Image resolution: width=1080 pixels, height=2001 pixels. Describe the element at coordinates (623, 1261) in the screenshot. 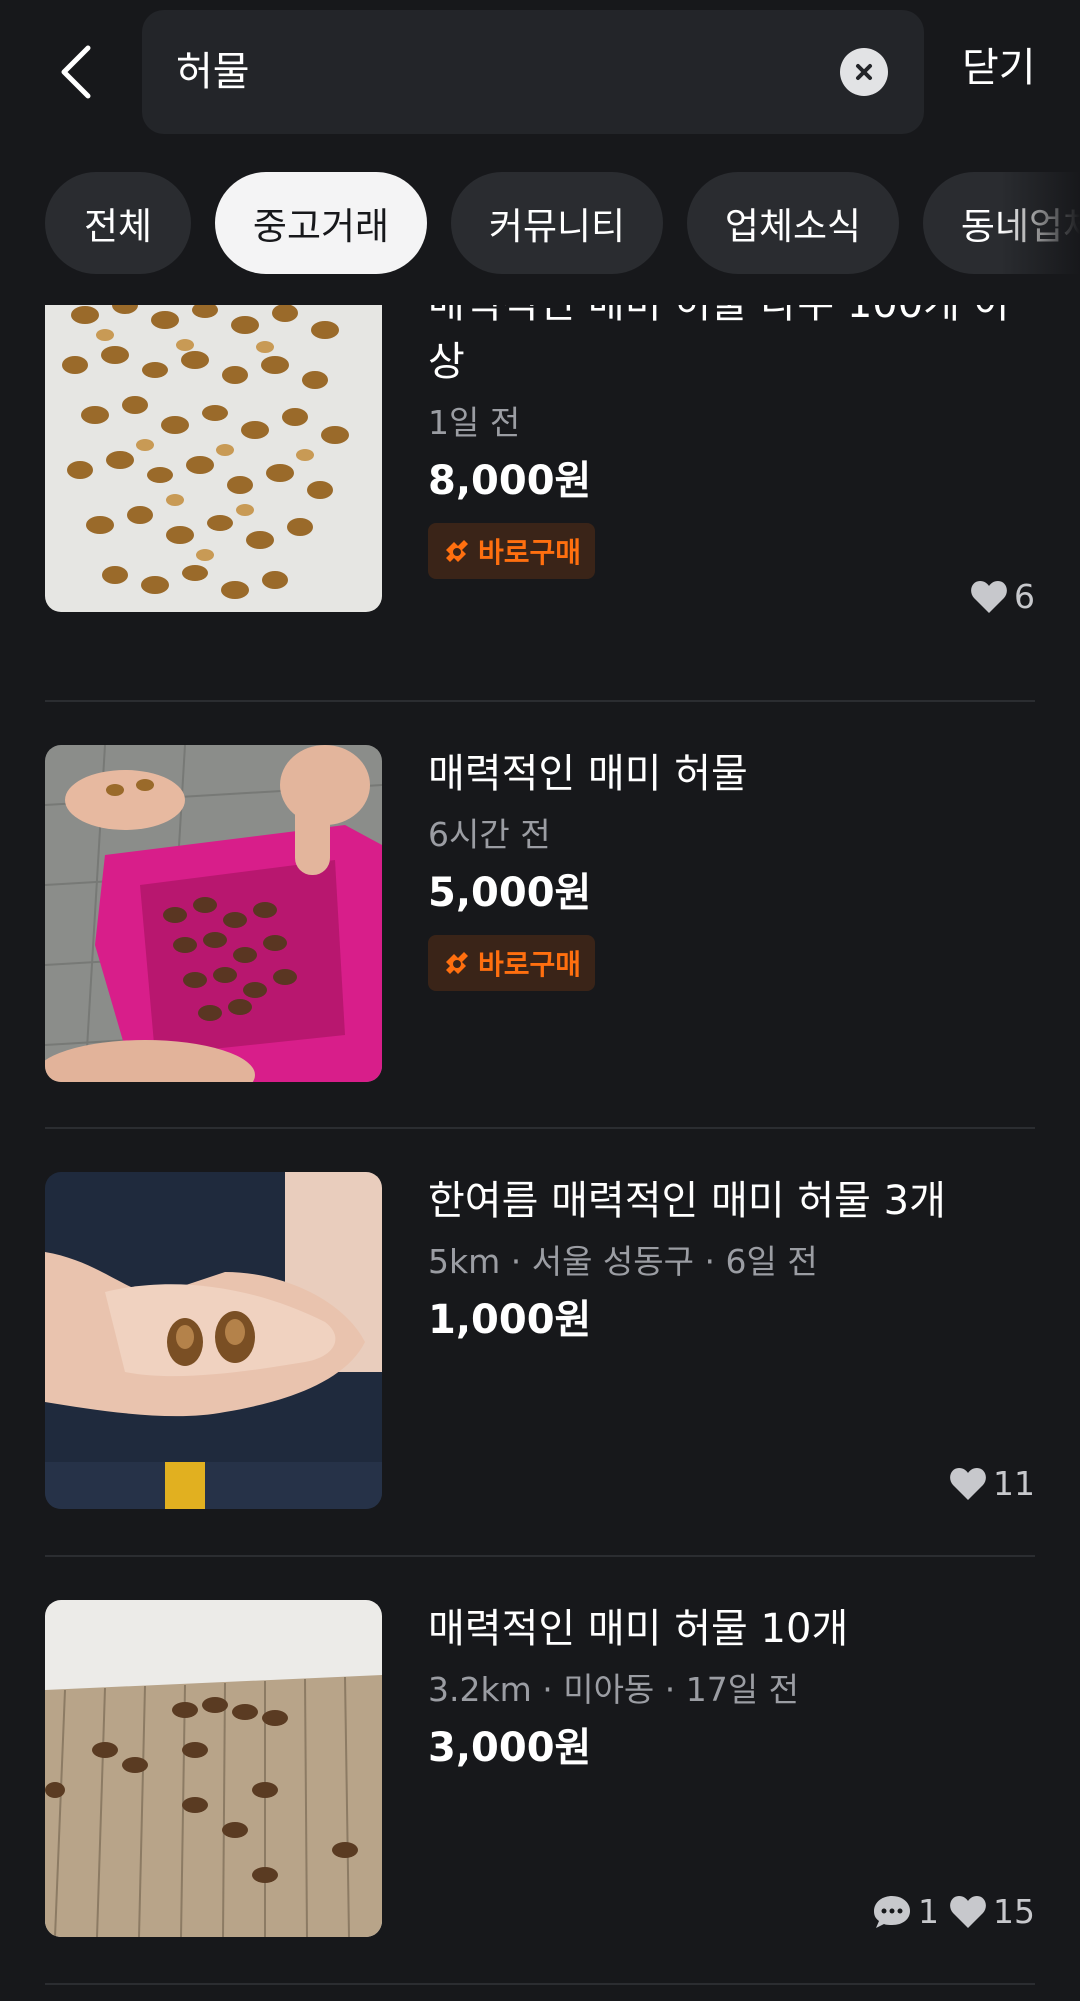

I see `listing-meta: 5km · 서울 성동구 · 6일 전` at that location.